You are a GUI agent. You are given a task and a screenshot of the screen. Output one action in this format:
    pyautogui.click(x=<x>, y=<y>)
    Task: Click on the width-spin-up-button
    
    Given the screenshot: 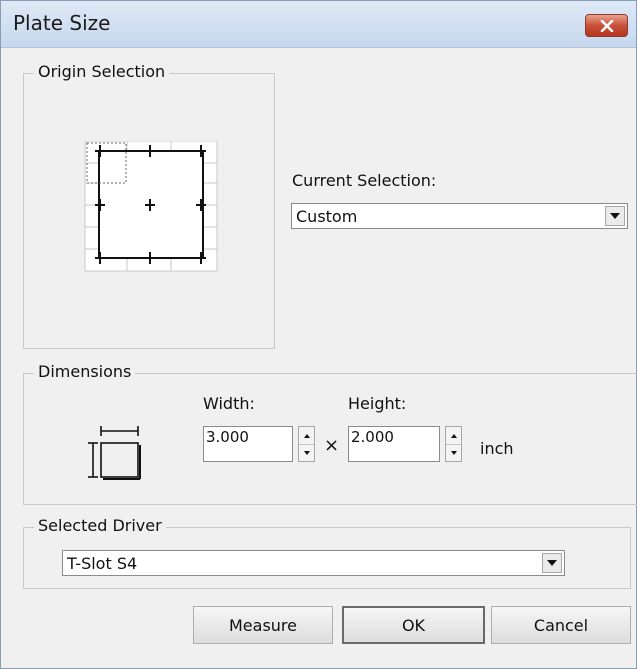 What is the action you would take?
    pyautogui.click(x=306, y=436)
    